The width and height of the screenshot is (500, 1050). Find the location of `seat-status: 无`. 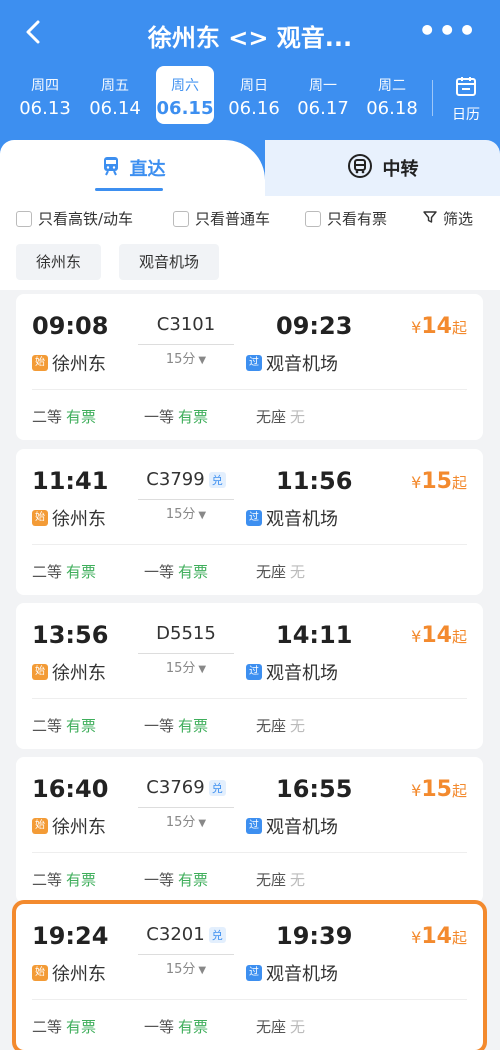

seat-status: 无 is located at coordinates (298, 572).